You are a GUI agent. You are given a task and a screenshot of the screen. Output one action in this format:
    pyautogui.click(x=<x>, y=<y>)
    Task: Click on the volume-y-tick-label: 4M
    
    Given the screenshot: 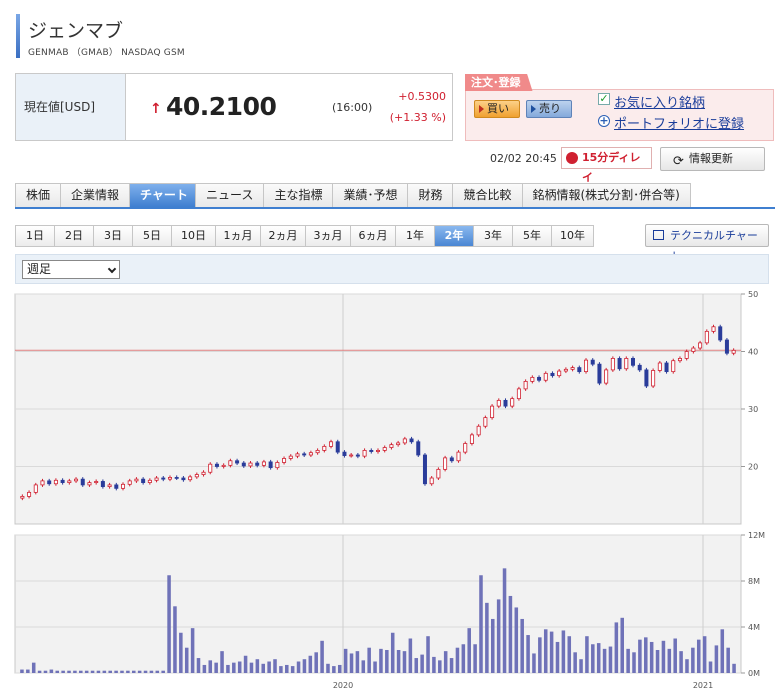 What is the action you would take?
    pyautogui.click(x=754, y=627)
    